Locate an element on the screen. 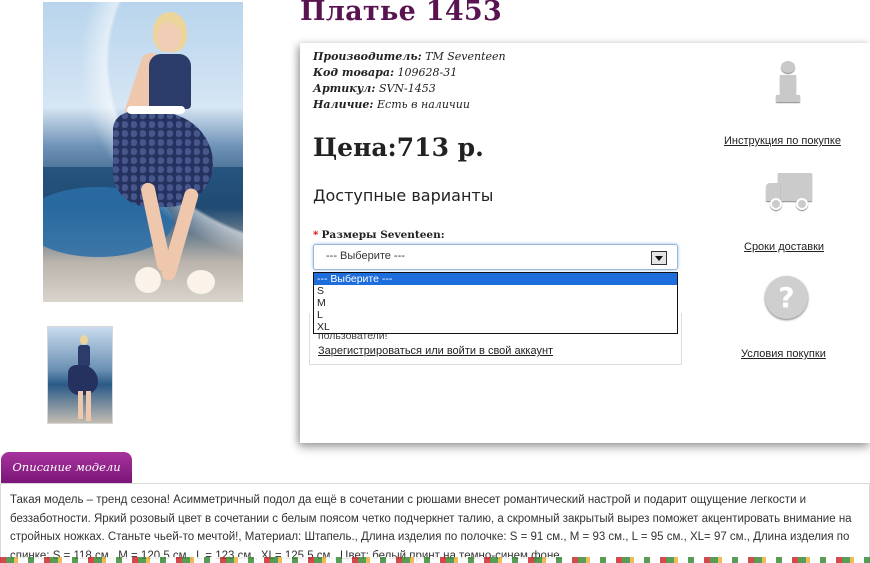 Image resolution: width=870 pixels, height=563 pixels. decorative-garland is located at coordinates (435, 560).